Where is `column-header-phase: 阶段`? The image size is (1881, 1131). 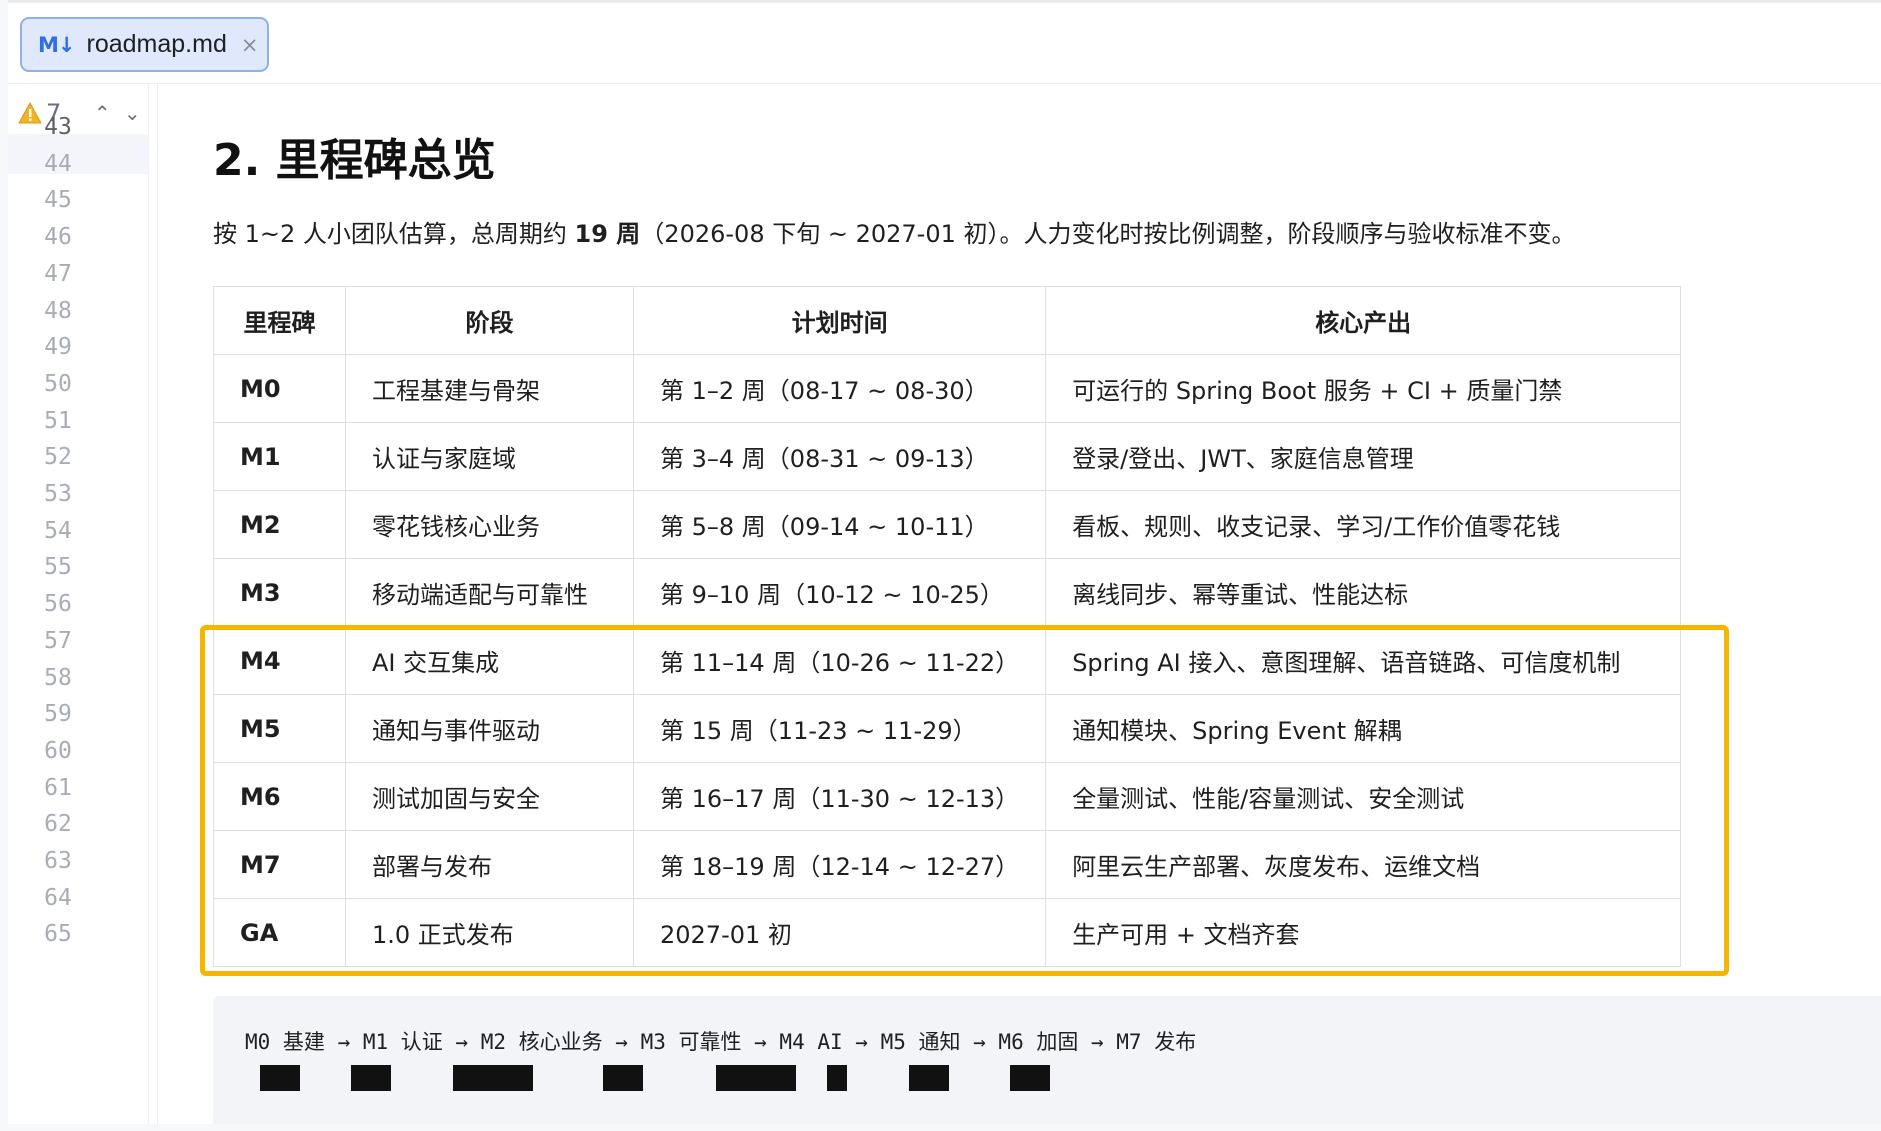 column-header-phase: 阶段 is located at coordinates (489, 320).